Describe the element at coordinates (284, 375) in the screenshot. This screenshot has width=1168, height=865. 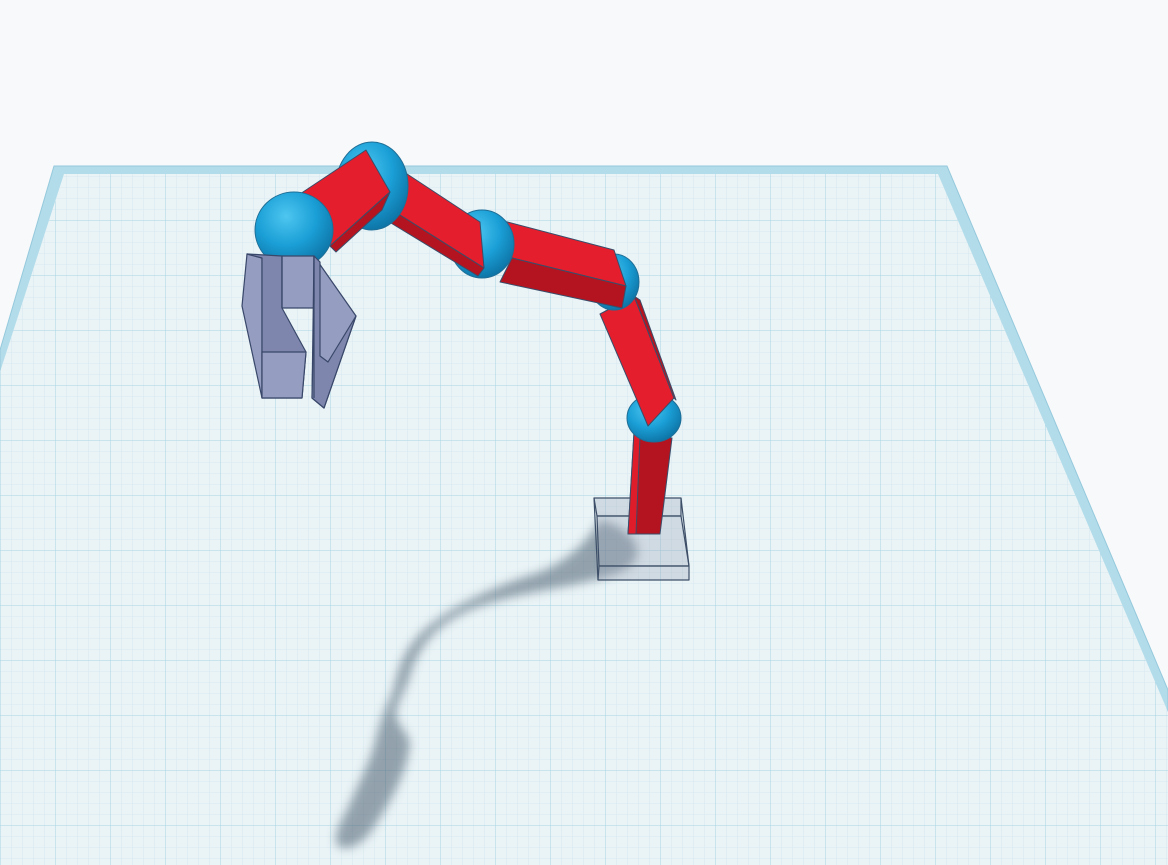
I see `gripper-left-finger-tip` at that location.